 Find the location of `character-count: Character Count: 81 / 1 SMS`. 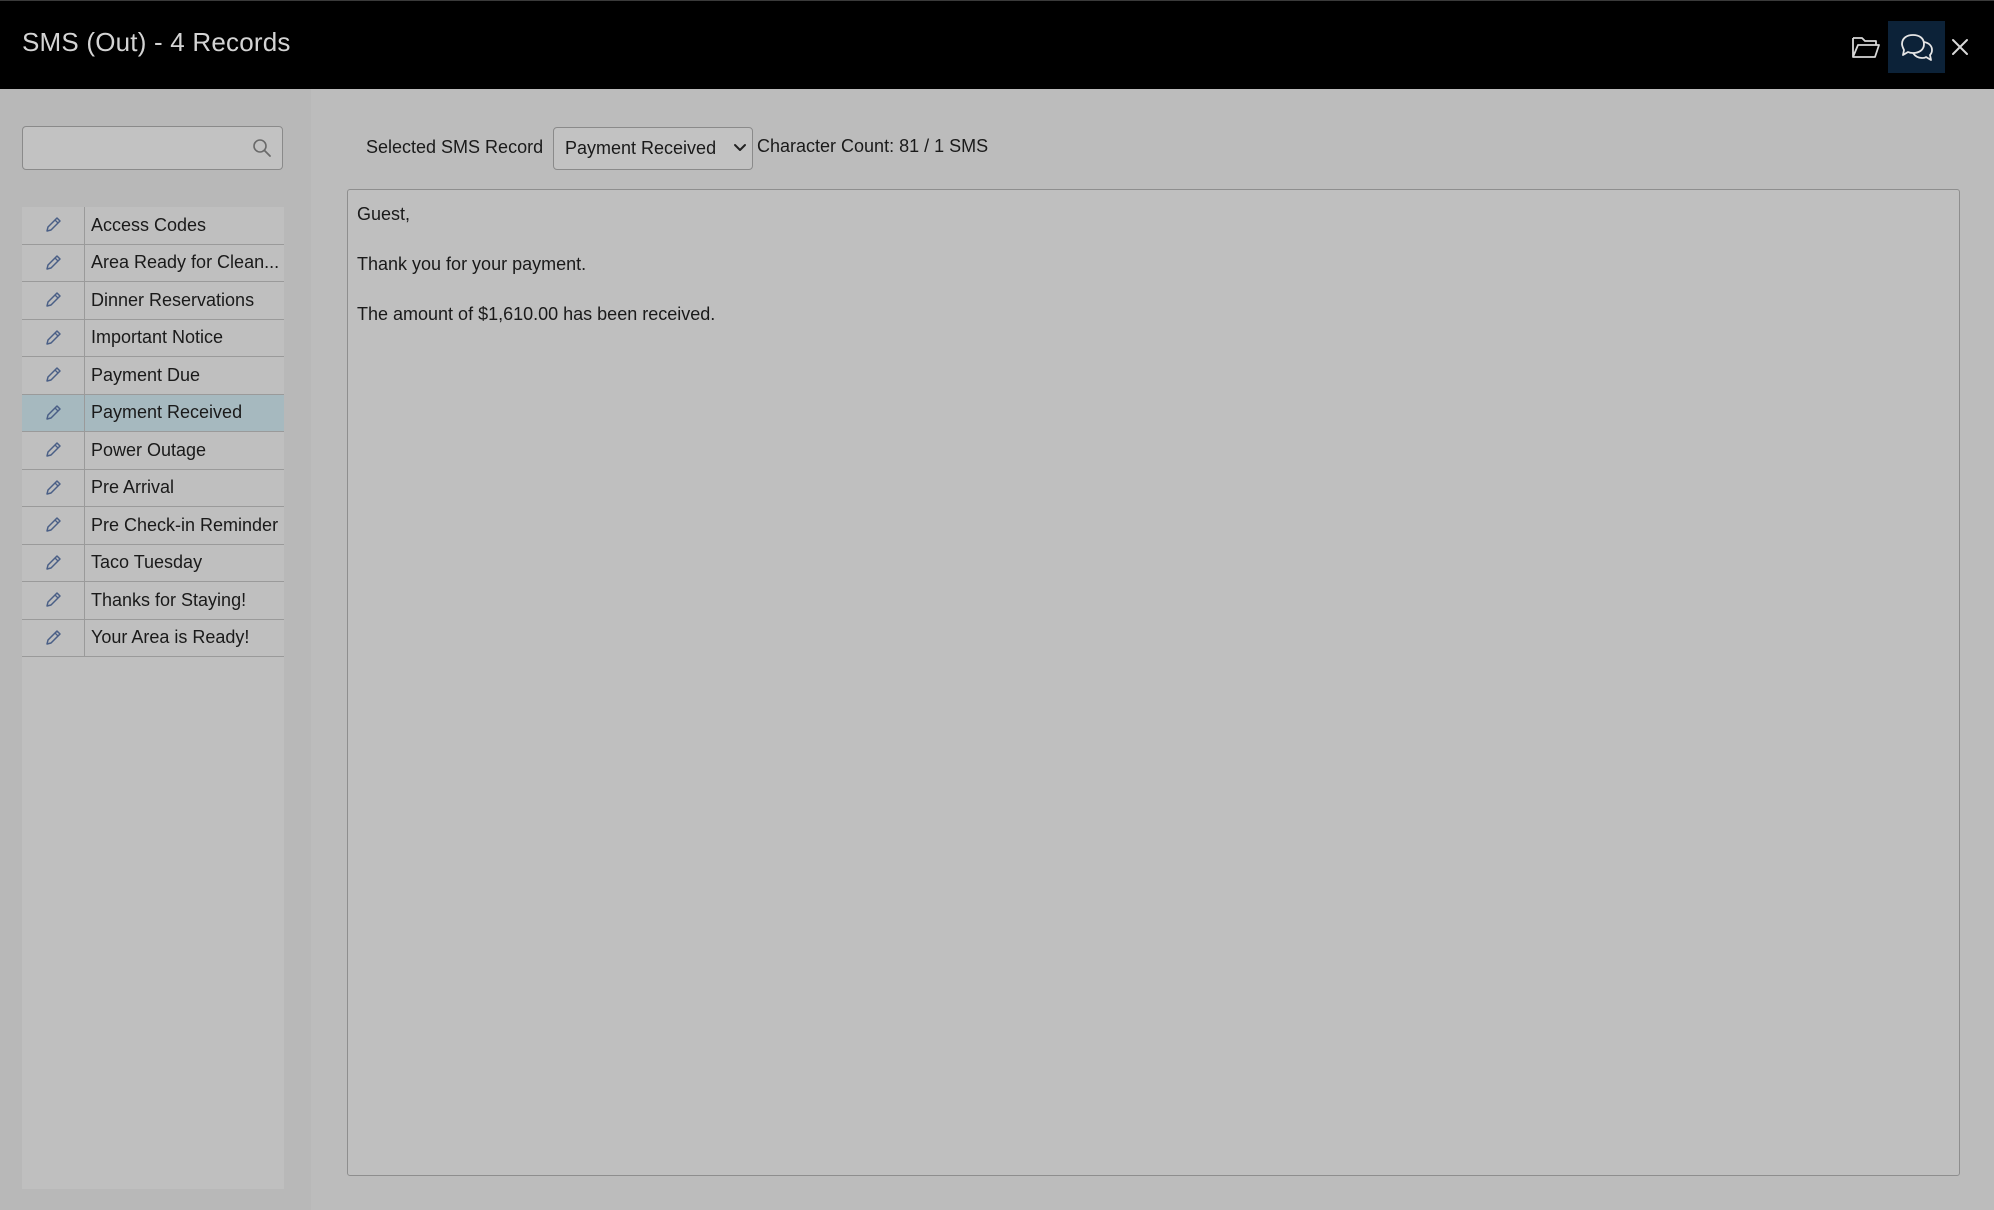

character-count: Character Count: 81 / 1 SMS is located at coordinates (873, 146).